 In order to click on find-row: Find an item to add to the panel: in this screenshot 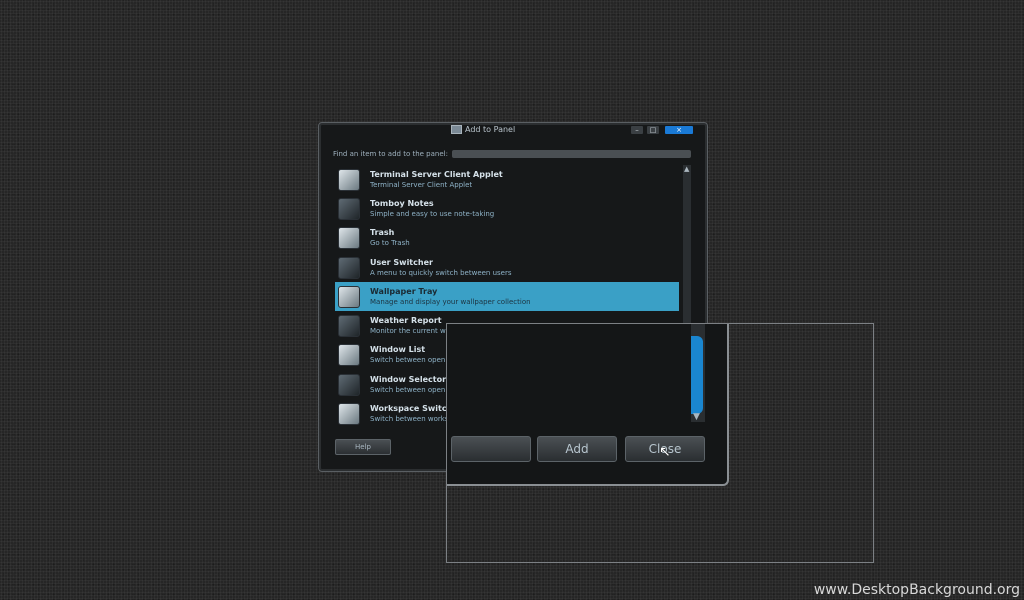, I will do `click(512, 154)`.